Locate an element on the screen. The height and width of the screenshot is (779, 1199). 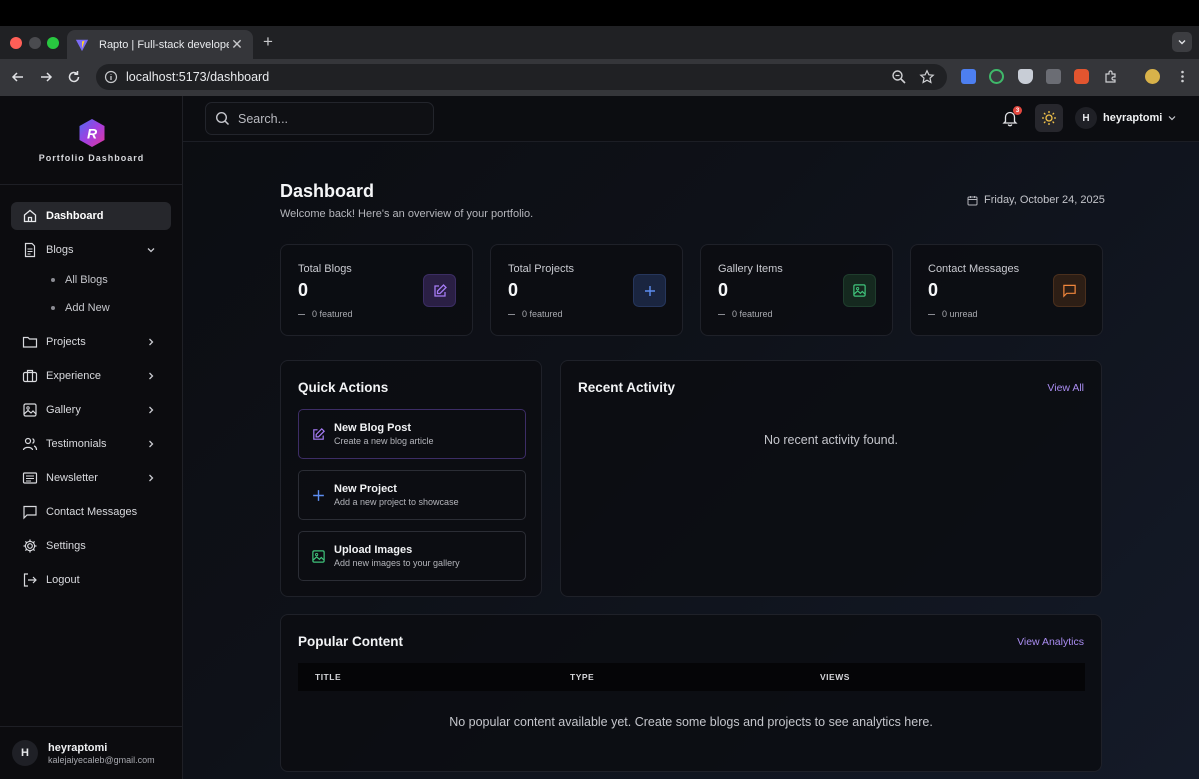
stat-label: Gallery Items is located at coordinates (750, 269).